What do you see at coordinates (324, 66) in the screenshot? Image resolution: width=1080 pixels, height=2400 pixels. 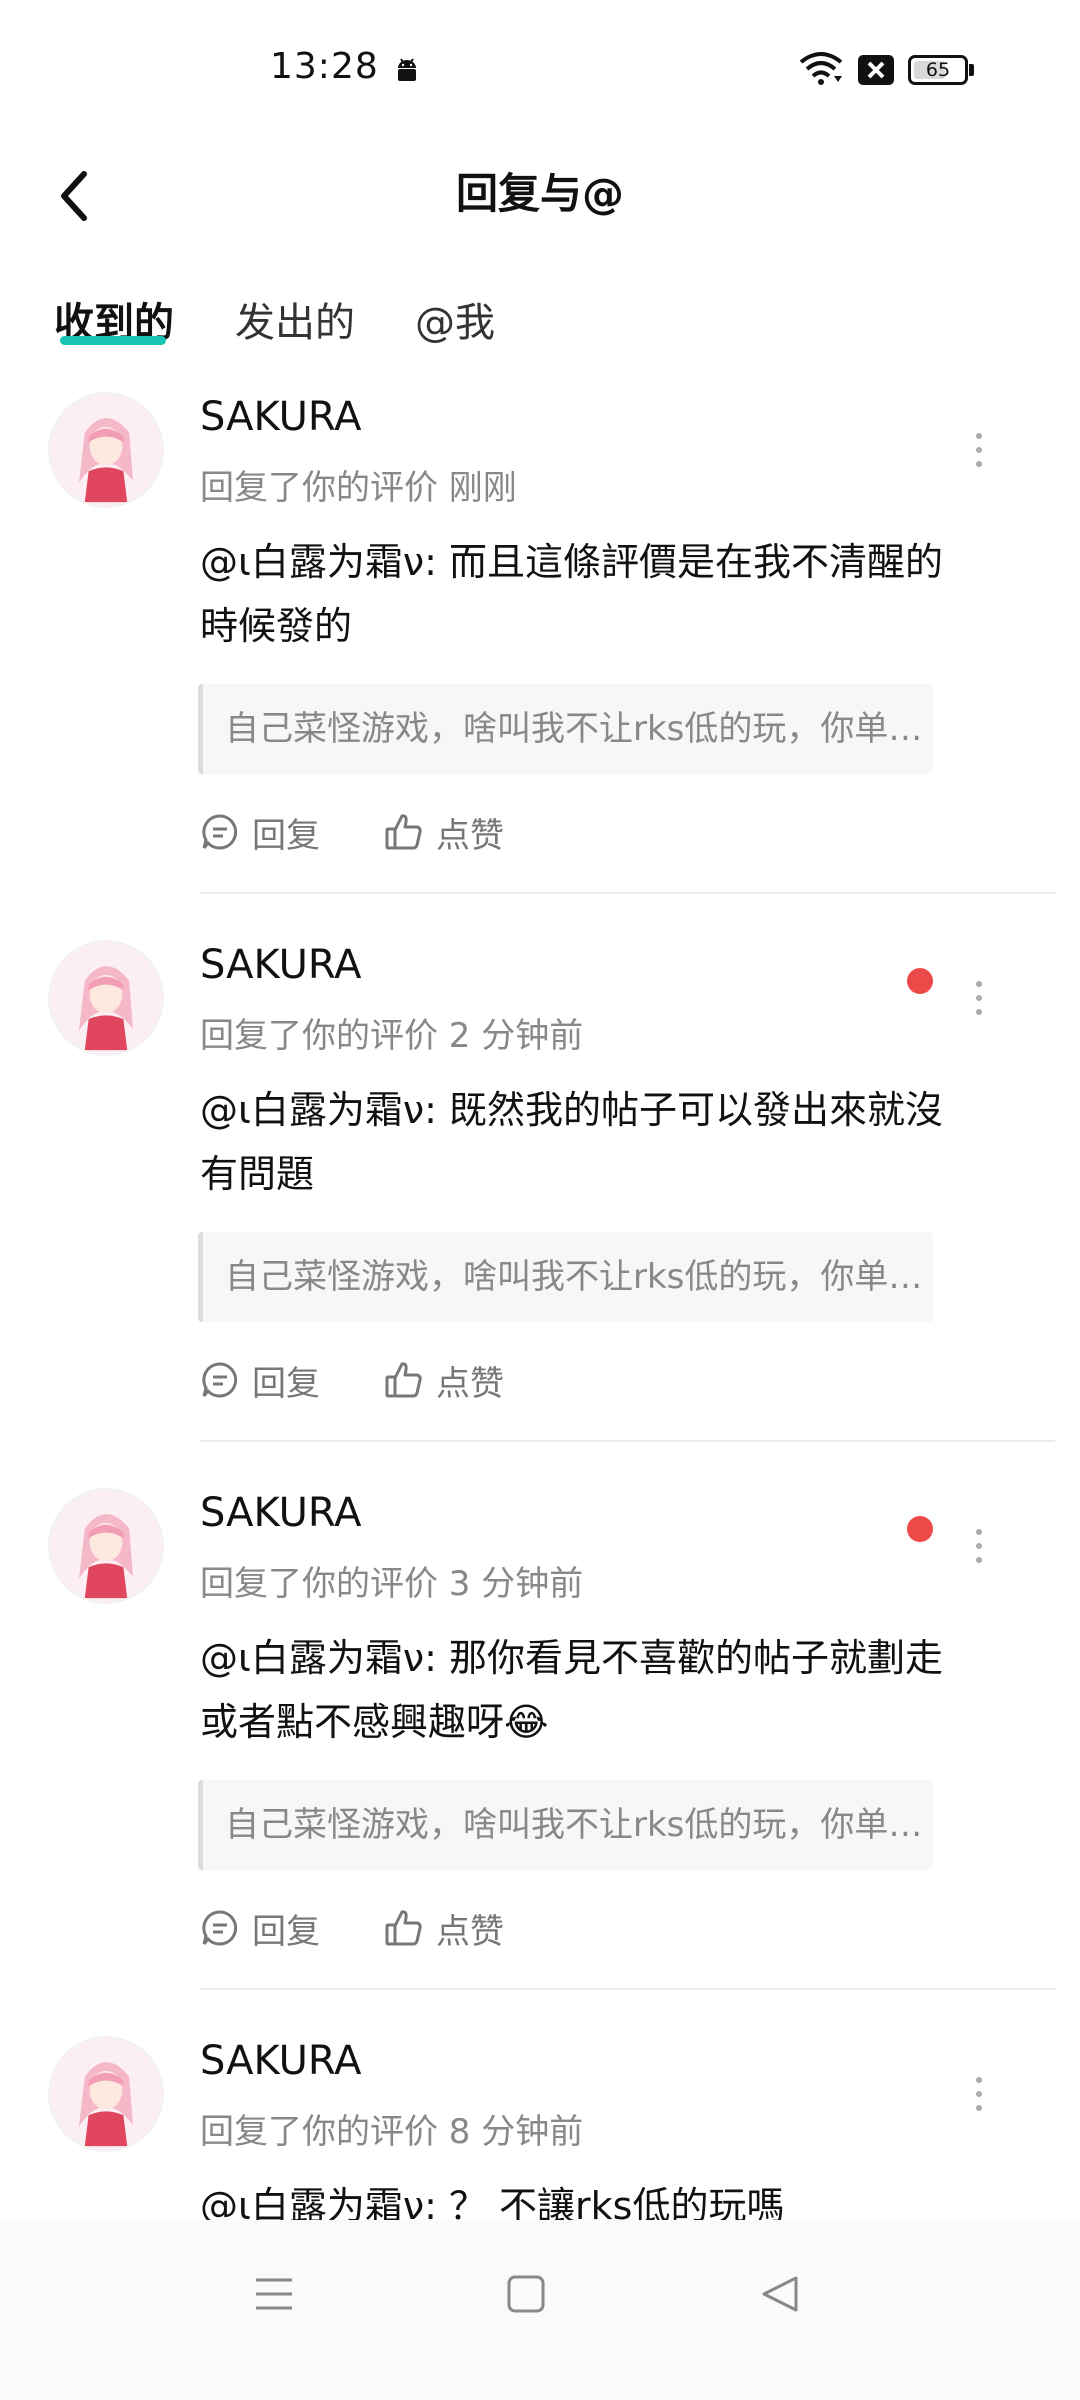 I see `status-time: 13:28` at bounding box center [324, 66].